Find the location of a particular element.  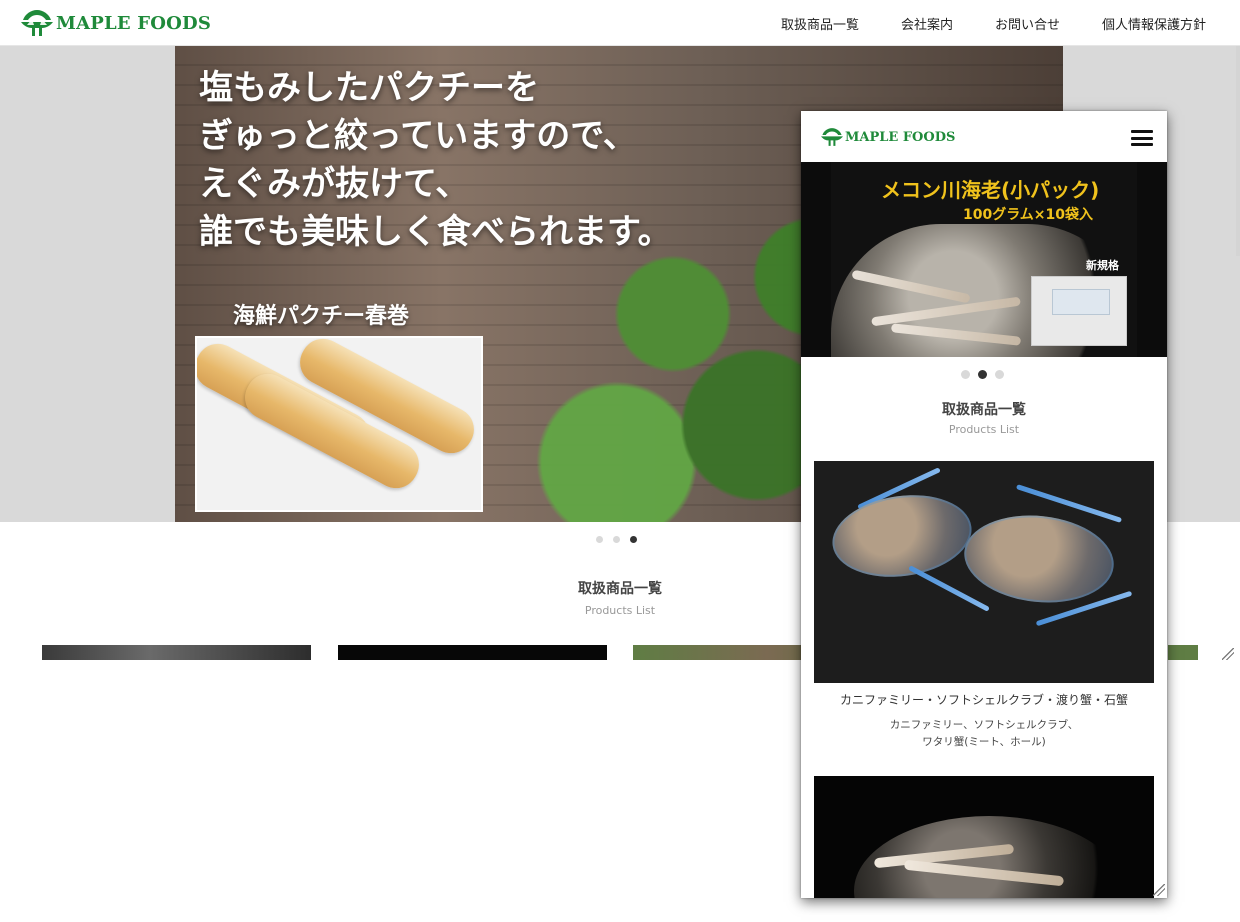

mobile-section-title: 取扱商品一覧 is located at coordinates (984, 410).